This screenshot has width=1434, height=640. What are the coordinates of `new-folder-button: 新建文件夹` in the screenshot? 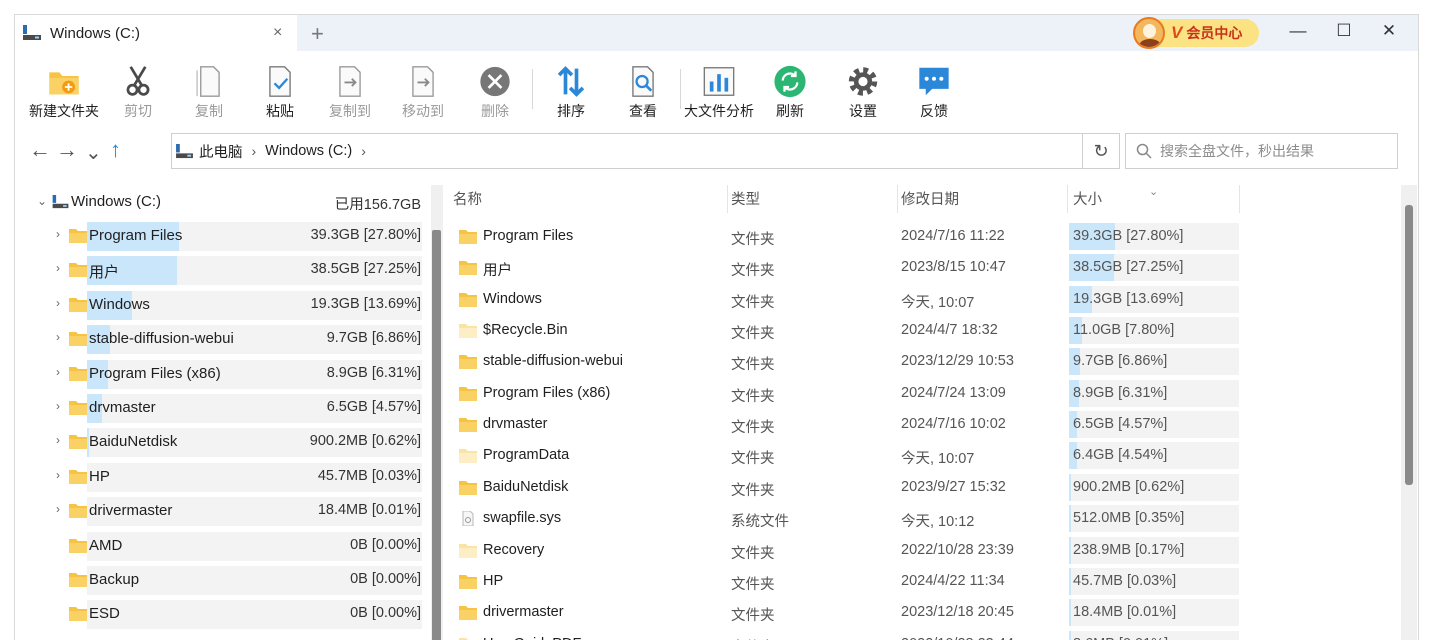 It's located at (64, 93).